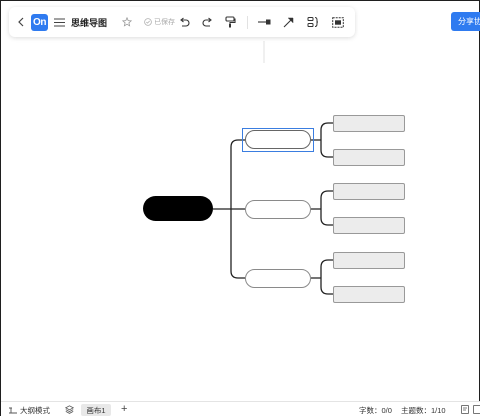  What do you see at coordinates (35, 410) in the screenshot?
I see `outline-mode-label: 大纲模式` at bounding box center [35, 410].